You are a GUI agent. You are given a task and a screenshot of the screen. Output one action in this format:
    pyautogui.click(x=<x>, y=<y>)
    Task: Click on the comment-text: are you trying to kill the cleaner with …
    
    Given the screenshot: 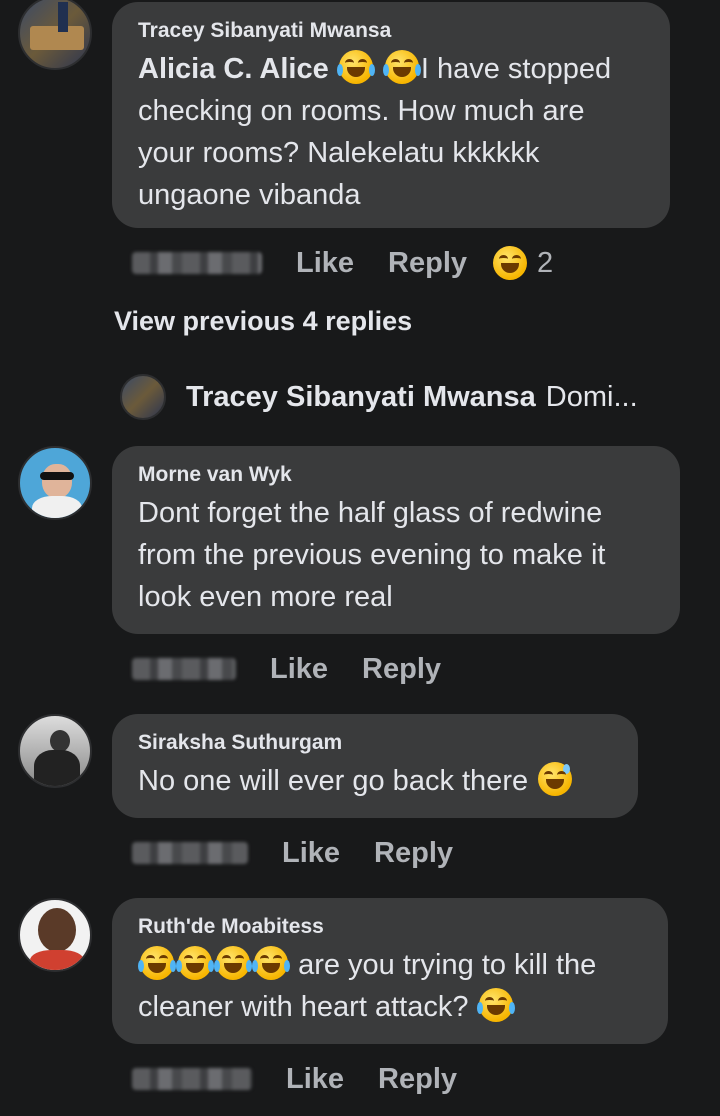 What is the action you would take?
    pyautogui.click(x=390, y=986)
    